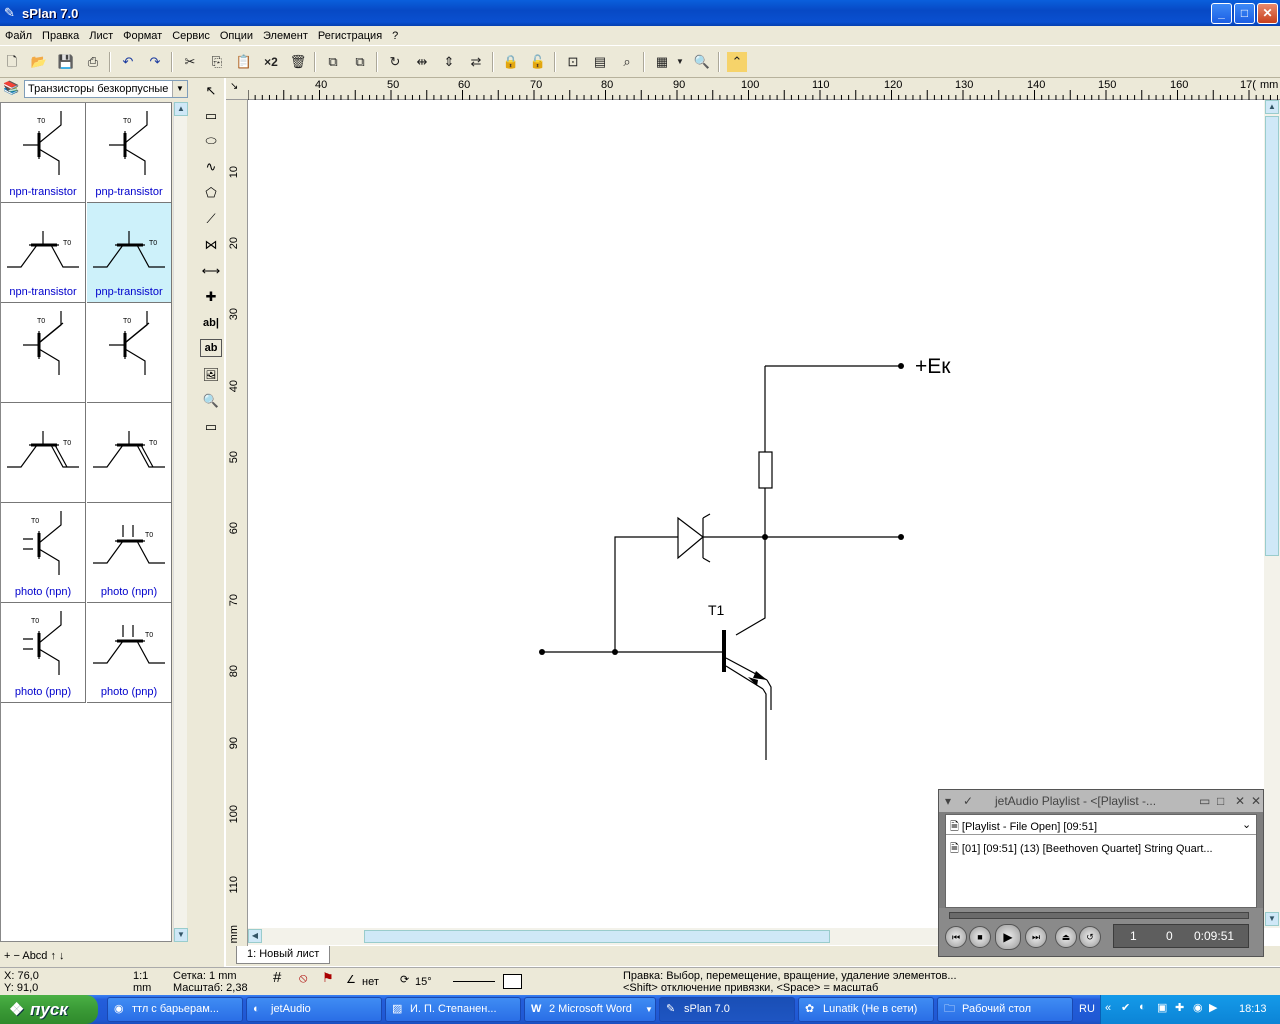 The image size is (1280, 1024). Describe the element at coordinates (476, 62) in the screenshot. I see `align-icon: ⇄` at that location.